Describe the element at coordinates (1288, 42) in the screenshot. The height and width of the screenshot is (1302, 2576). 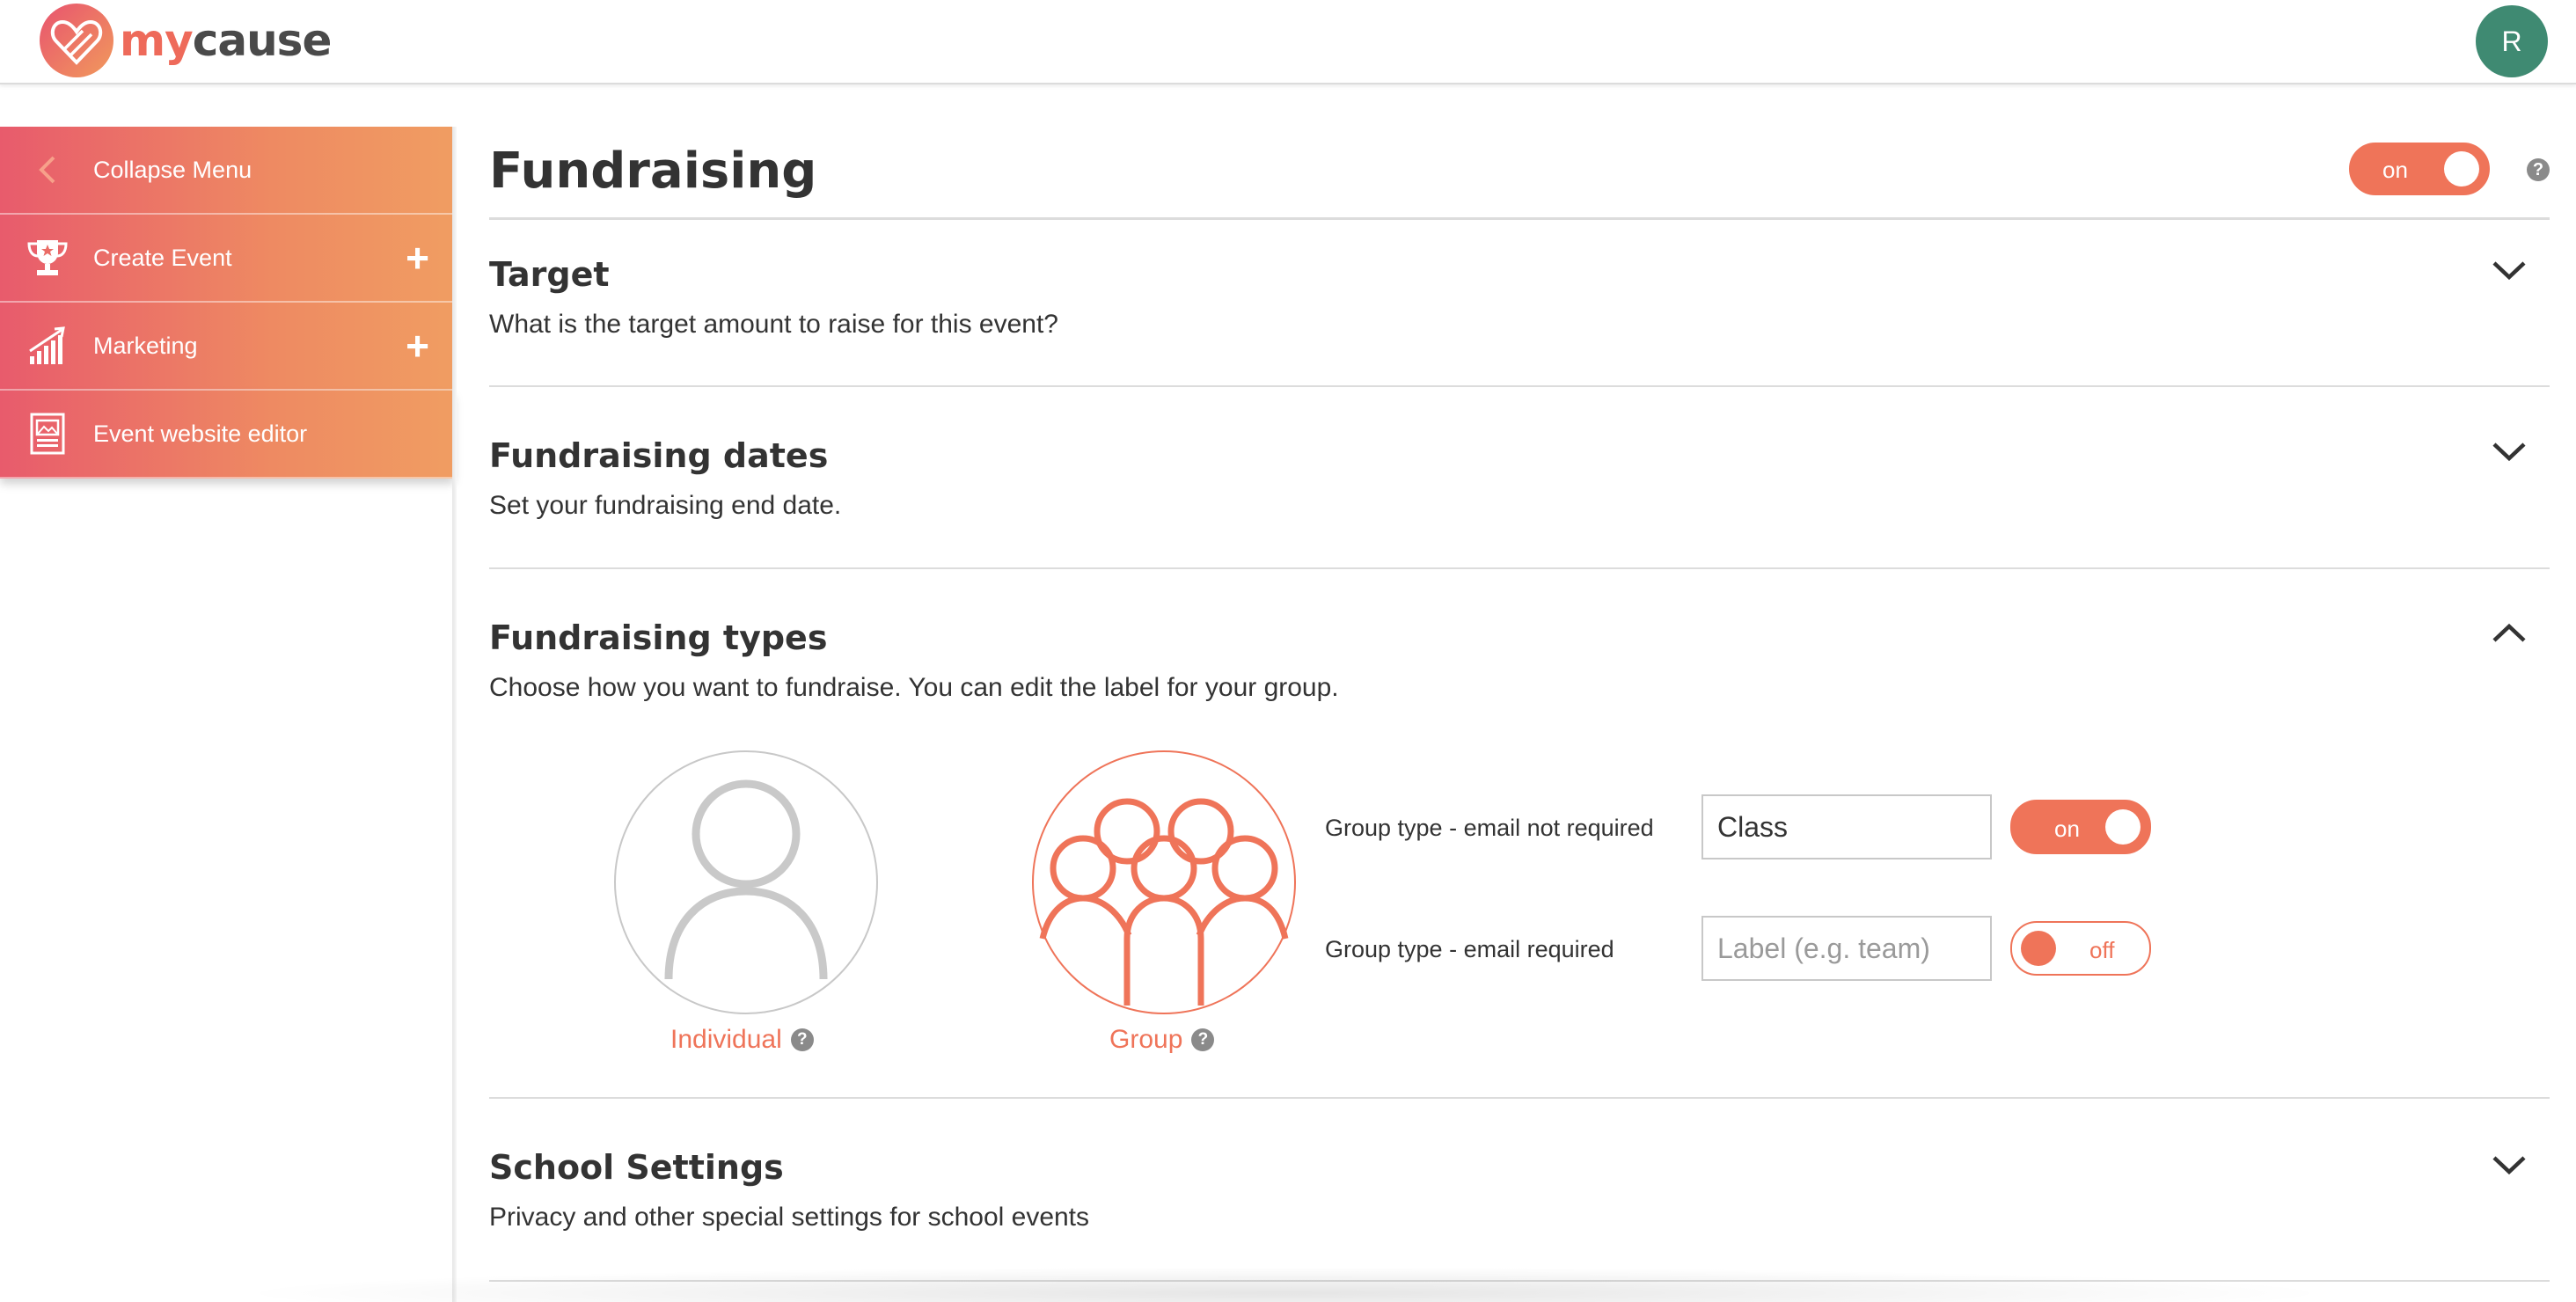
I see `top-header: mycause R` at that location.